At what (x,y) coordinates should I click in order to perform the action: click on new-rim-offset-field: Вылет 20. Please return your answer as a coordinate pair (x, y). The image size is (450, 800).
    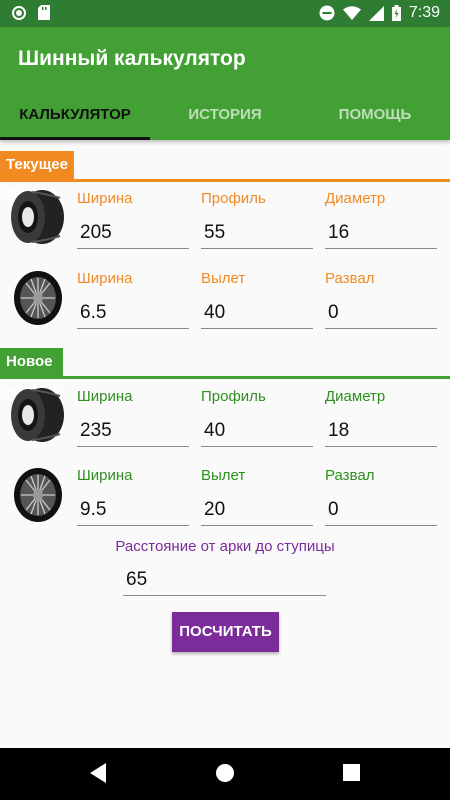
    Looking at the image, I should click on (257, 496).